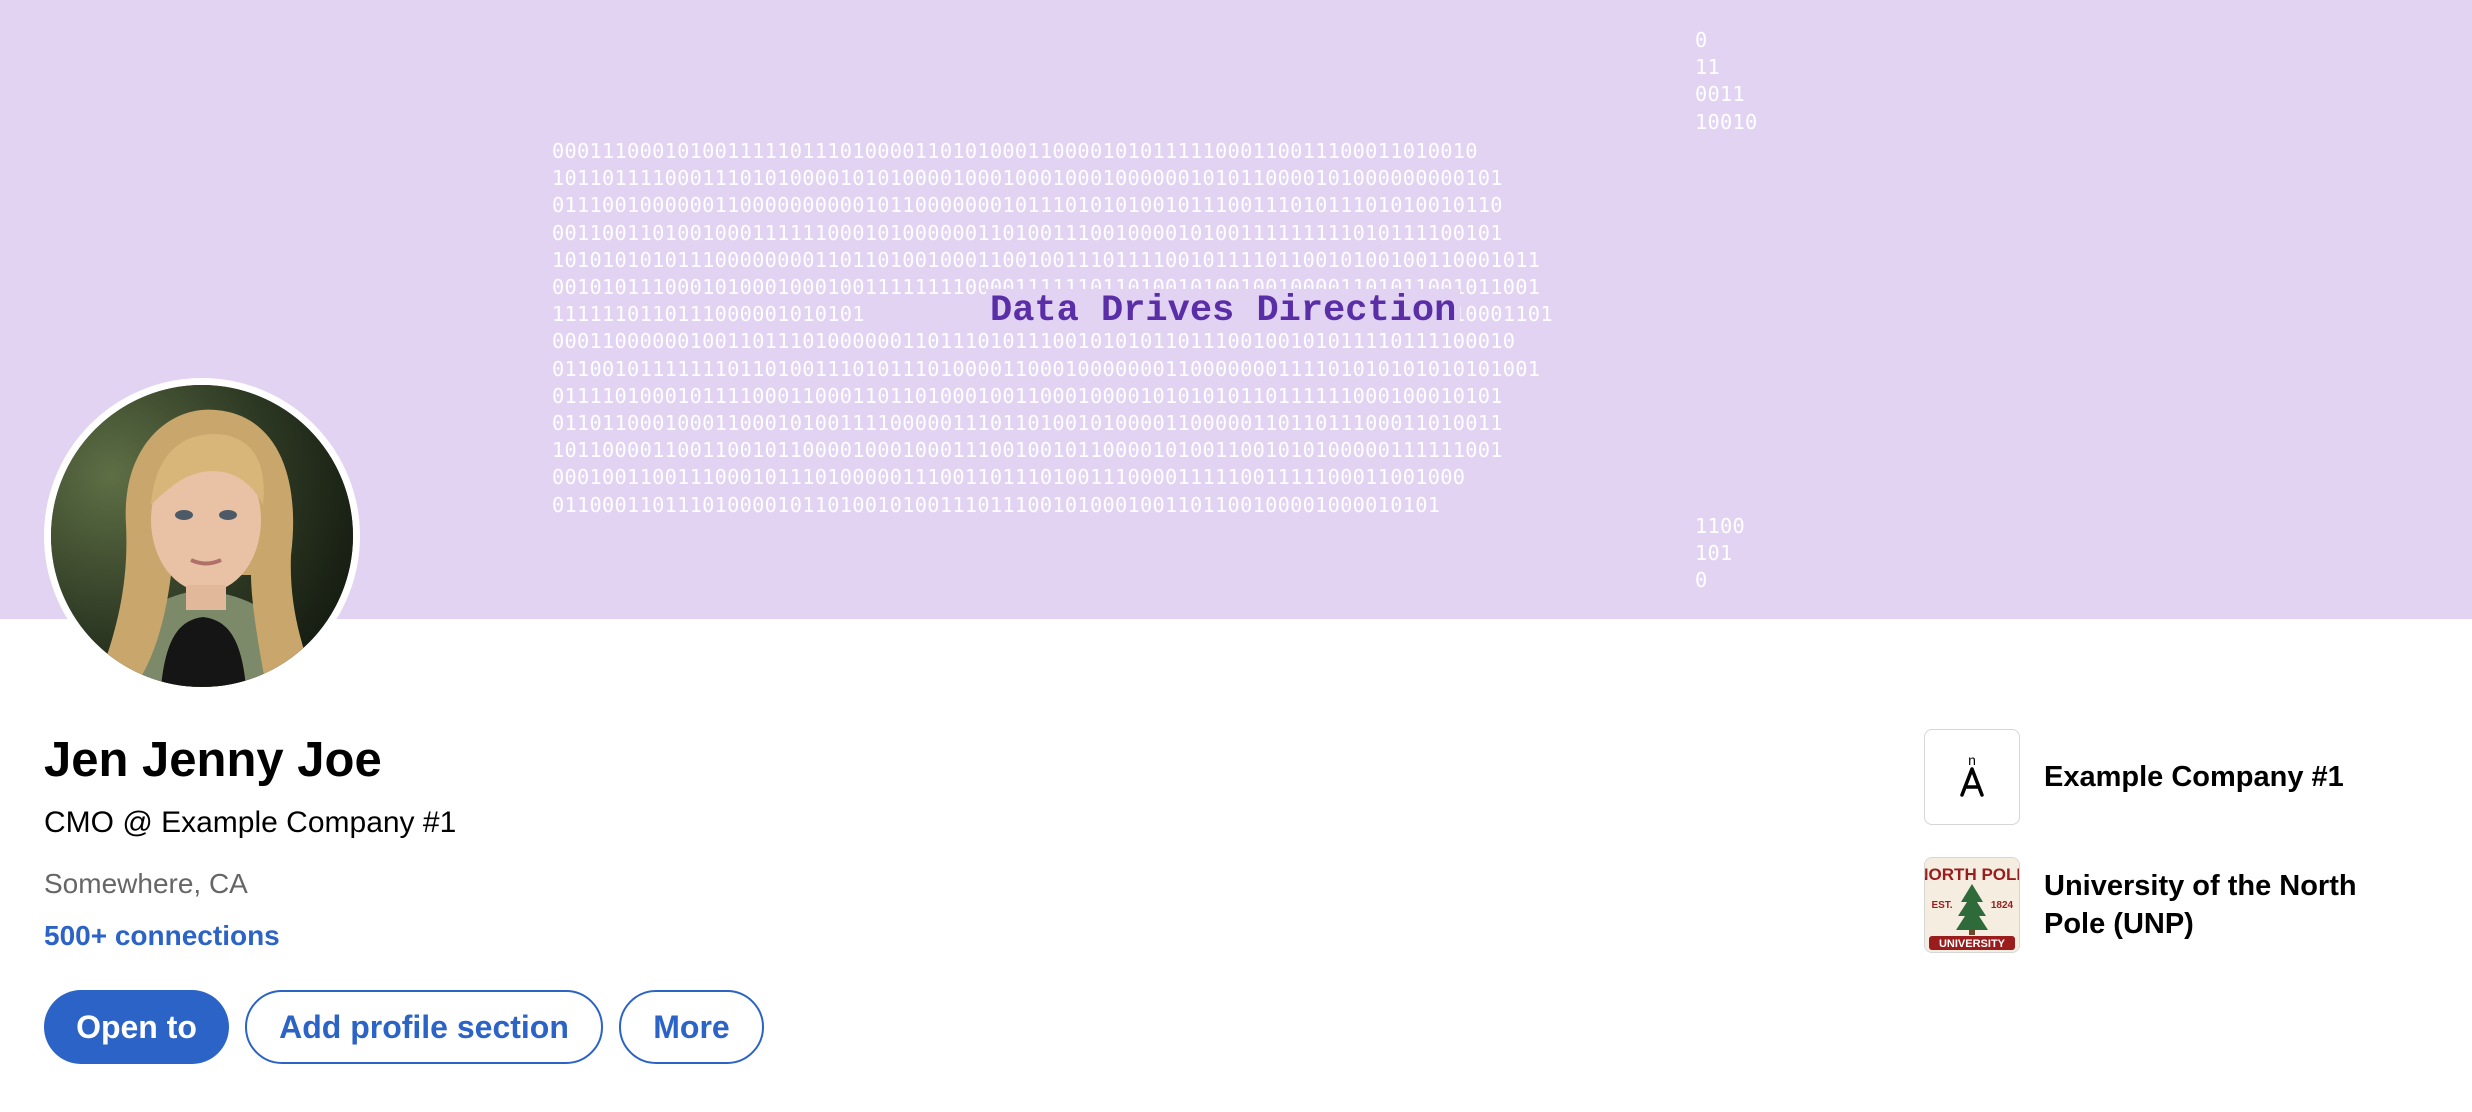  Describe the element at coordinates (146, 883) in the screenshot. I see `profile-location: Somewhere, CA` at that location.